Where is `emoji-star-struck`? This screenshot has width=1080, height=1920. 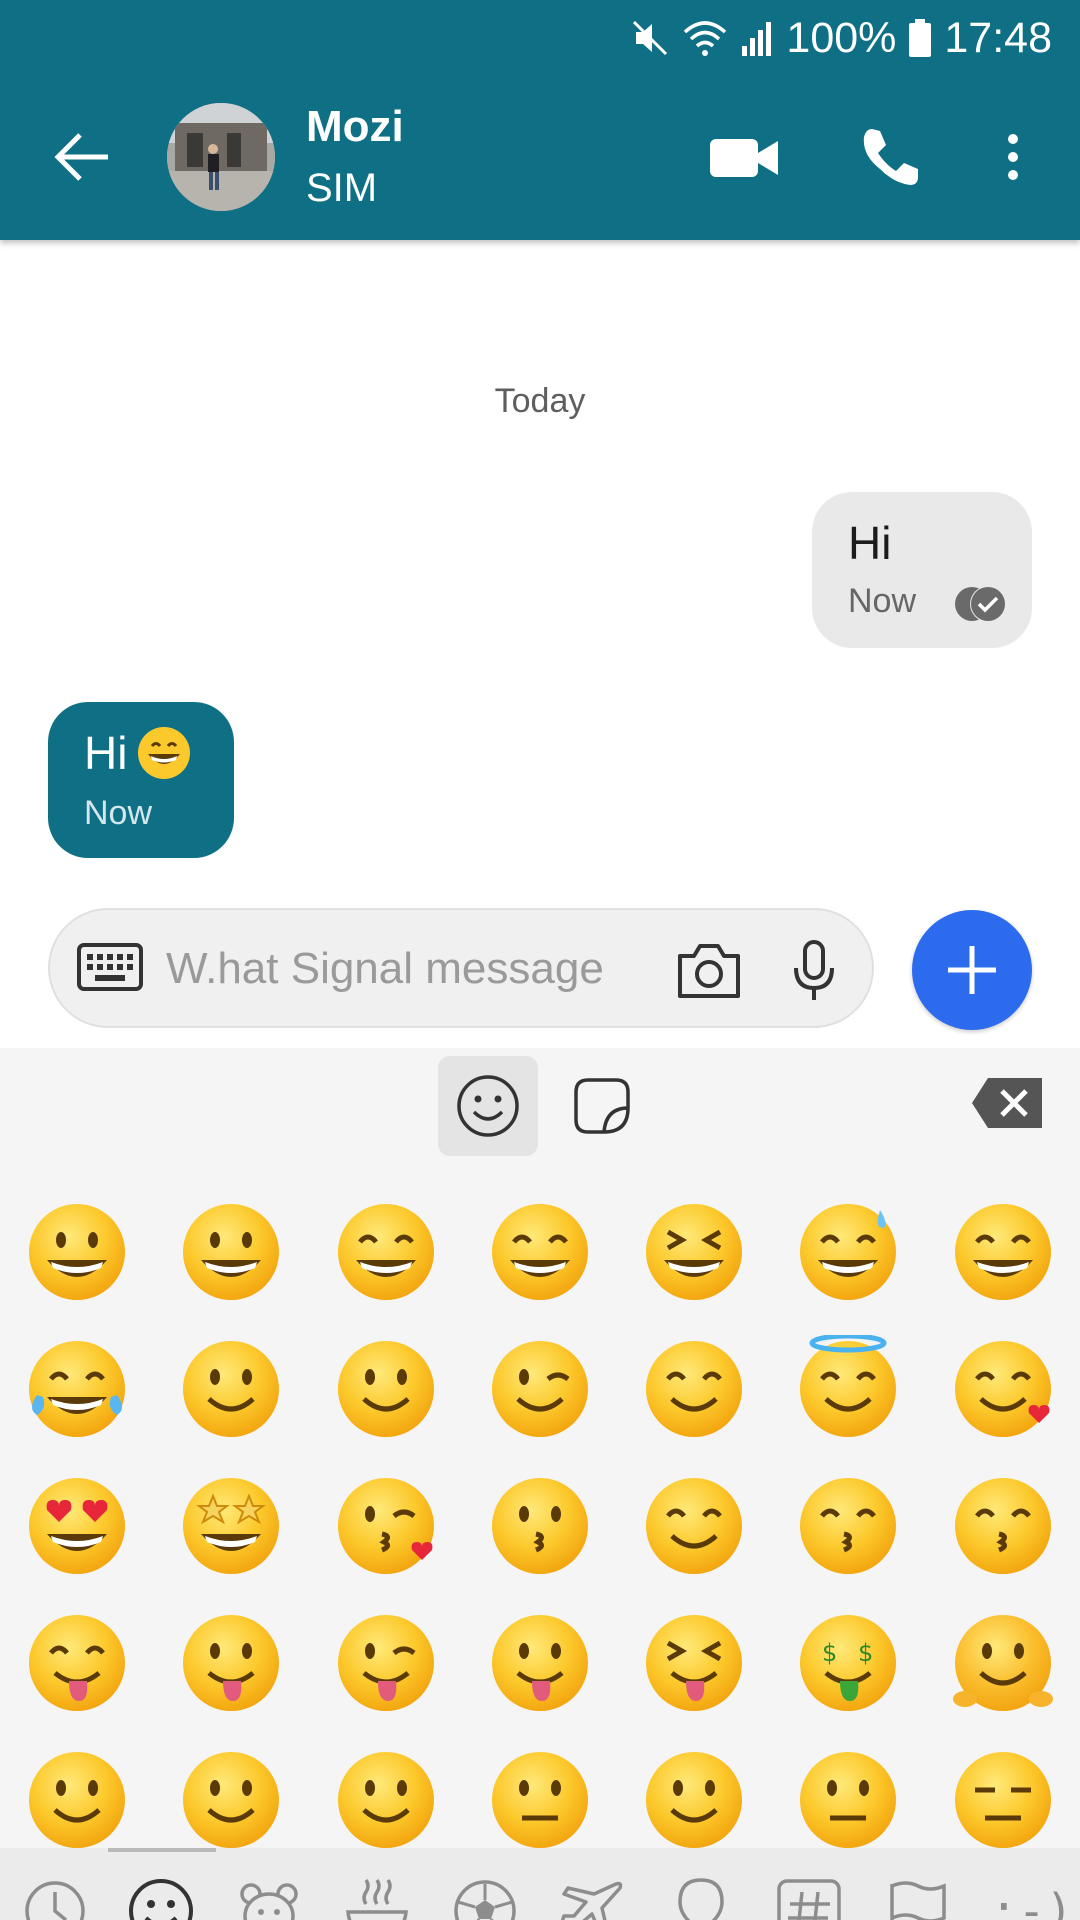
emoji-star-struck is located at coordinates (231, 1525).